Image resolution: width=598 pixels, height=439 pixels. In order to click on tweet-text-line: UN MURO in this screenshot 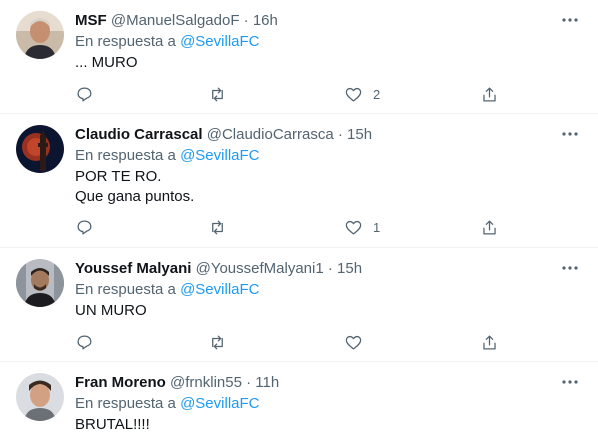, I will do `click(111, 310)`.